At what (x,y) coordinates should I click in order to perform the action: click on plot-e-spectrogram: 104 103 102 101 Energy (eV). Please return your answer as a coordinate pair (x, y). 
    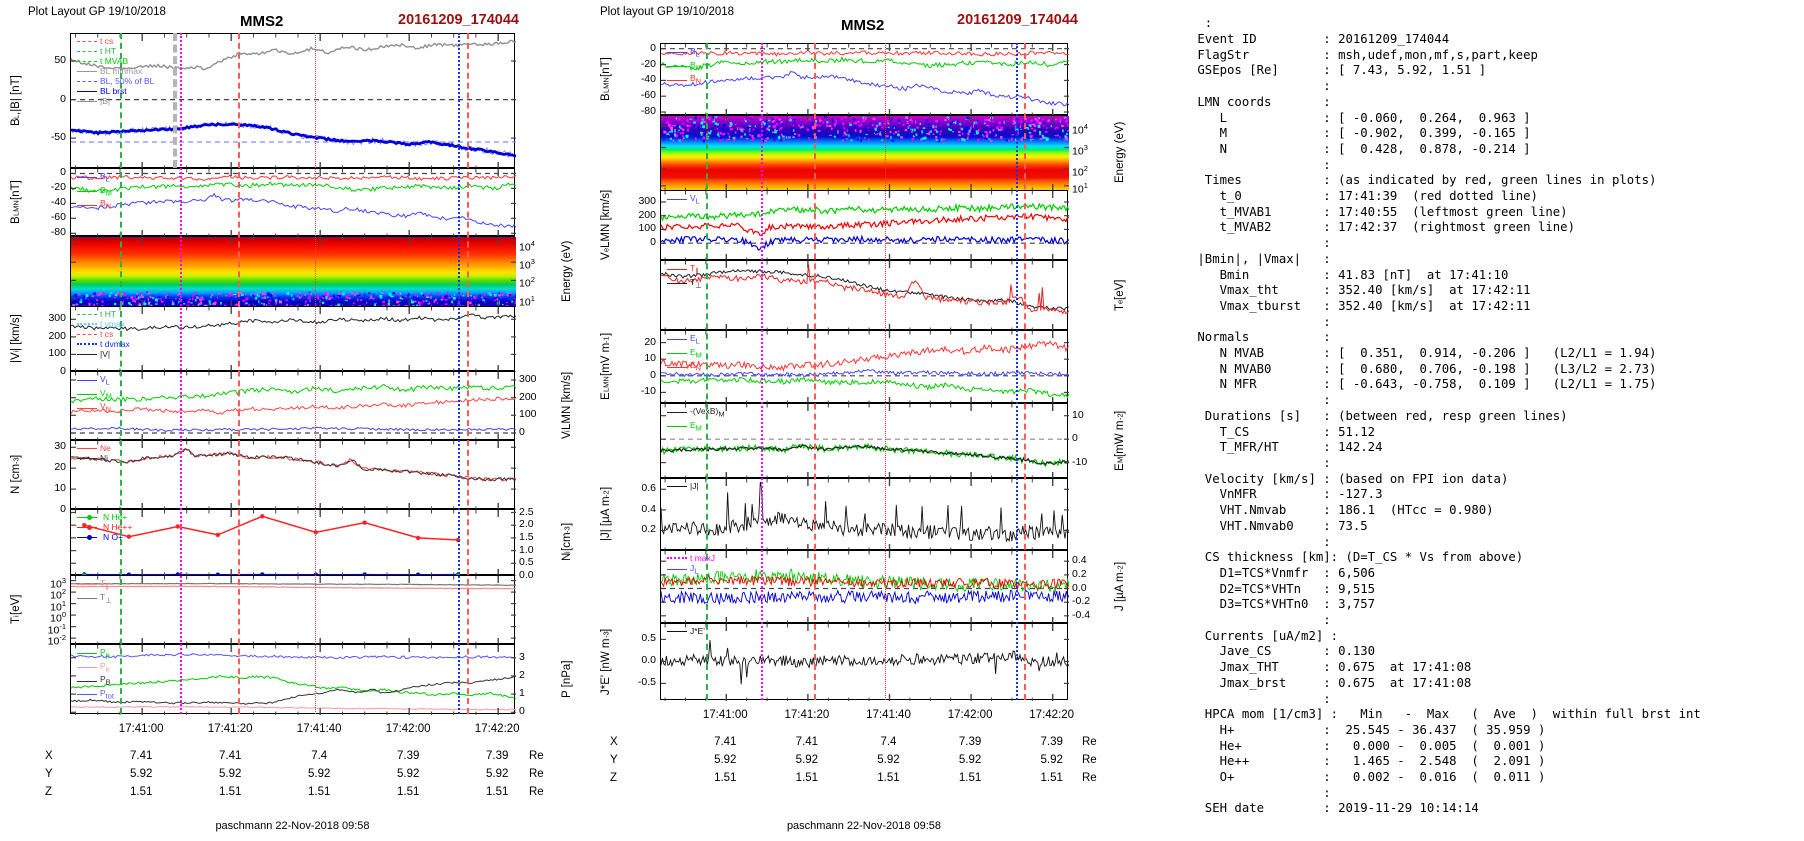
    Looking at the image, I should click on (893, 155).